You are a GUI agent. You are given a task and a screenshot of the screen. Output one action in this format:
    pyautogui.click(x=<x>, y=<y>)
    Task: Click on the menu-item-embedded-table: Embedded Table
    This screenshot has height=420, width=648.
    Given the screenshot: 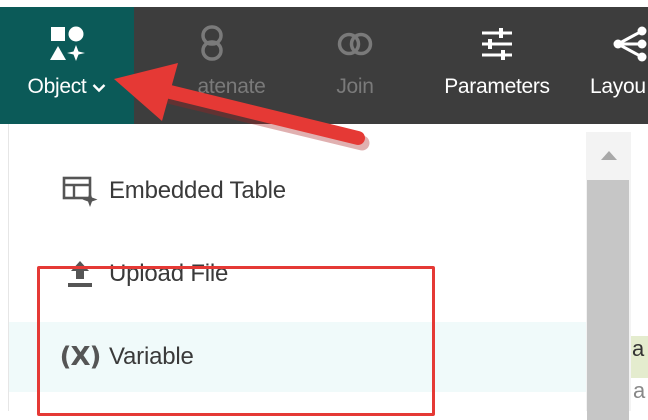 What is the action you would take?
    pyautogui.click(x=298, y=191)
    